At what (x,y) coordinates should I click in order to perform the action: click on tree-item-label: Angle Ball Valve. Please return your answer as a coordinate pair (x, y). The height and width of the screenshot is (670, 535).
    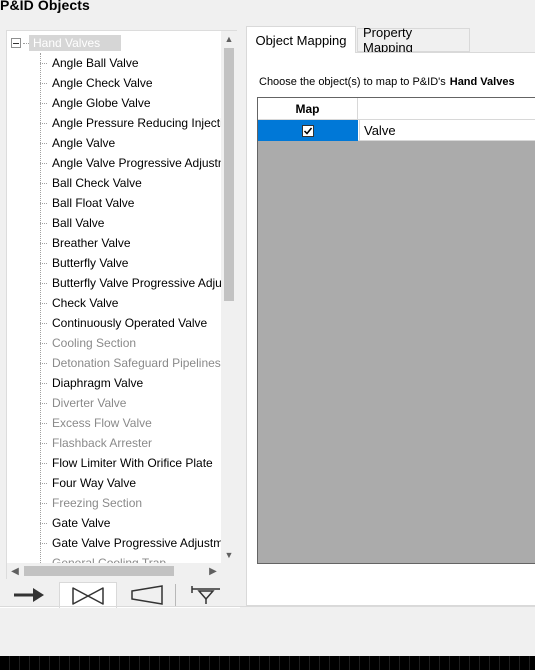
    Looking at the image, I should click on (95, 63).